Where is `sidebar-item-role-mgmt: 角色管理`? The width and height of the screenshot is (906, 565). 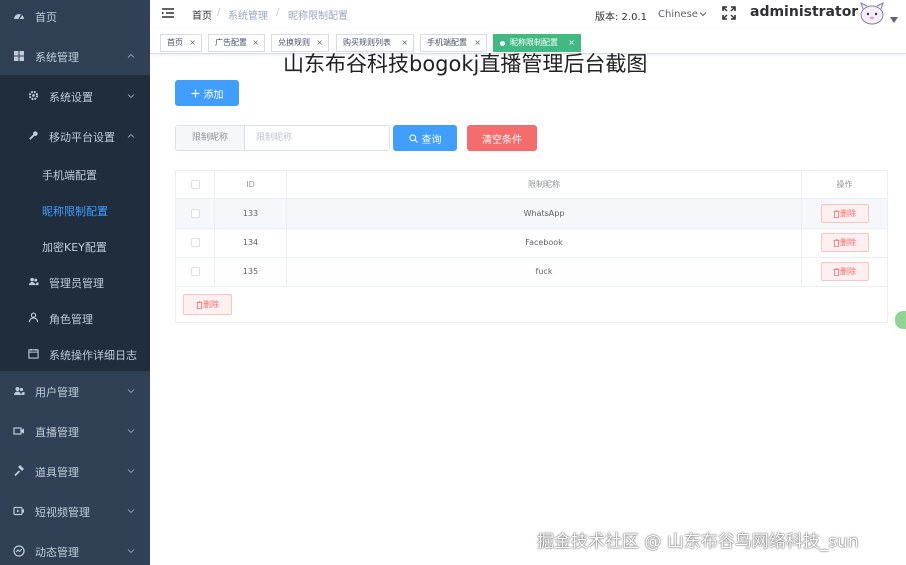 sidebar-item-role-mgmt: 角色管理 is located at coordinates (75, 318).